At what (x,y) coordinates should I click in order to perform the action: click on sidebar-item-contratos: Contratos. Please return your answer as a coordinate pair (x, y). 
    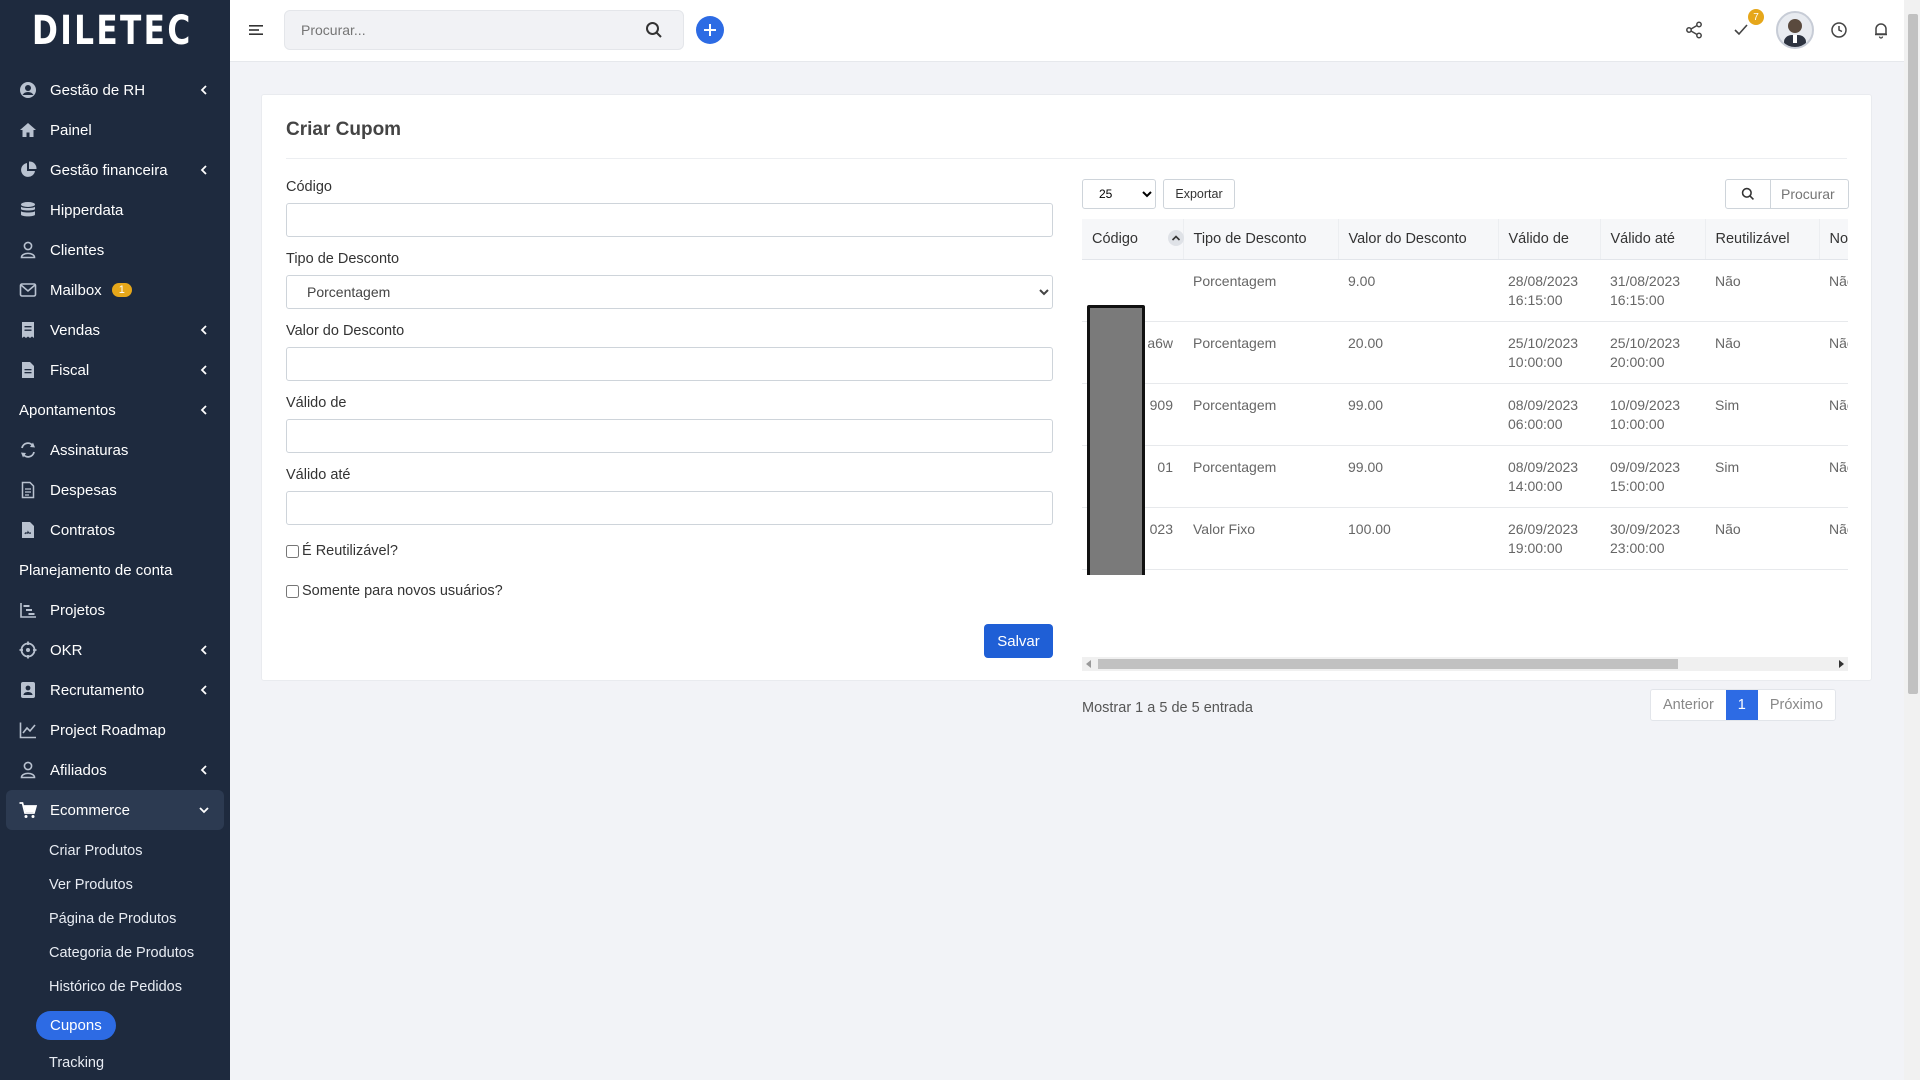
    Looking at the image, I should click on (115, 530).